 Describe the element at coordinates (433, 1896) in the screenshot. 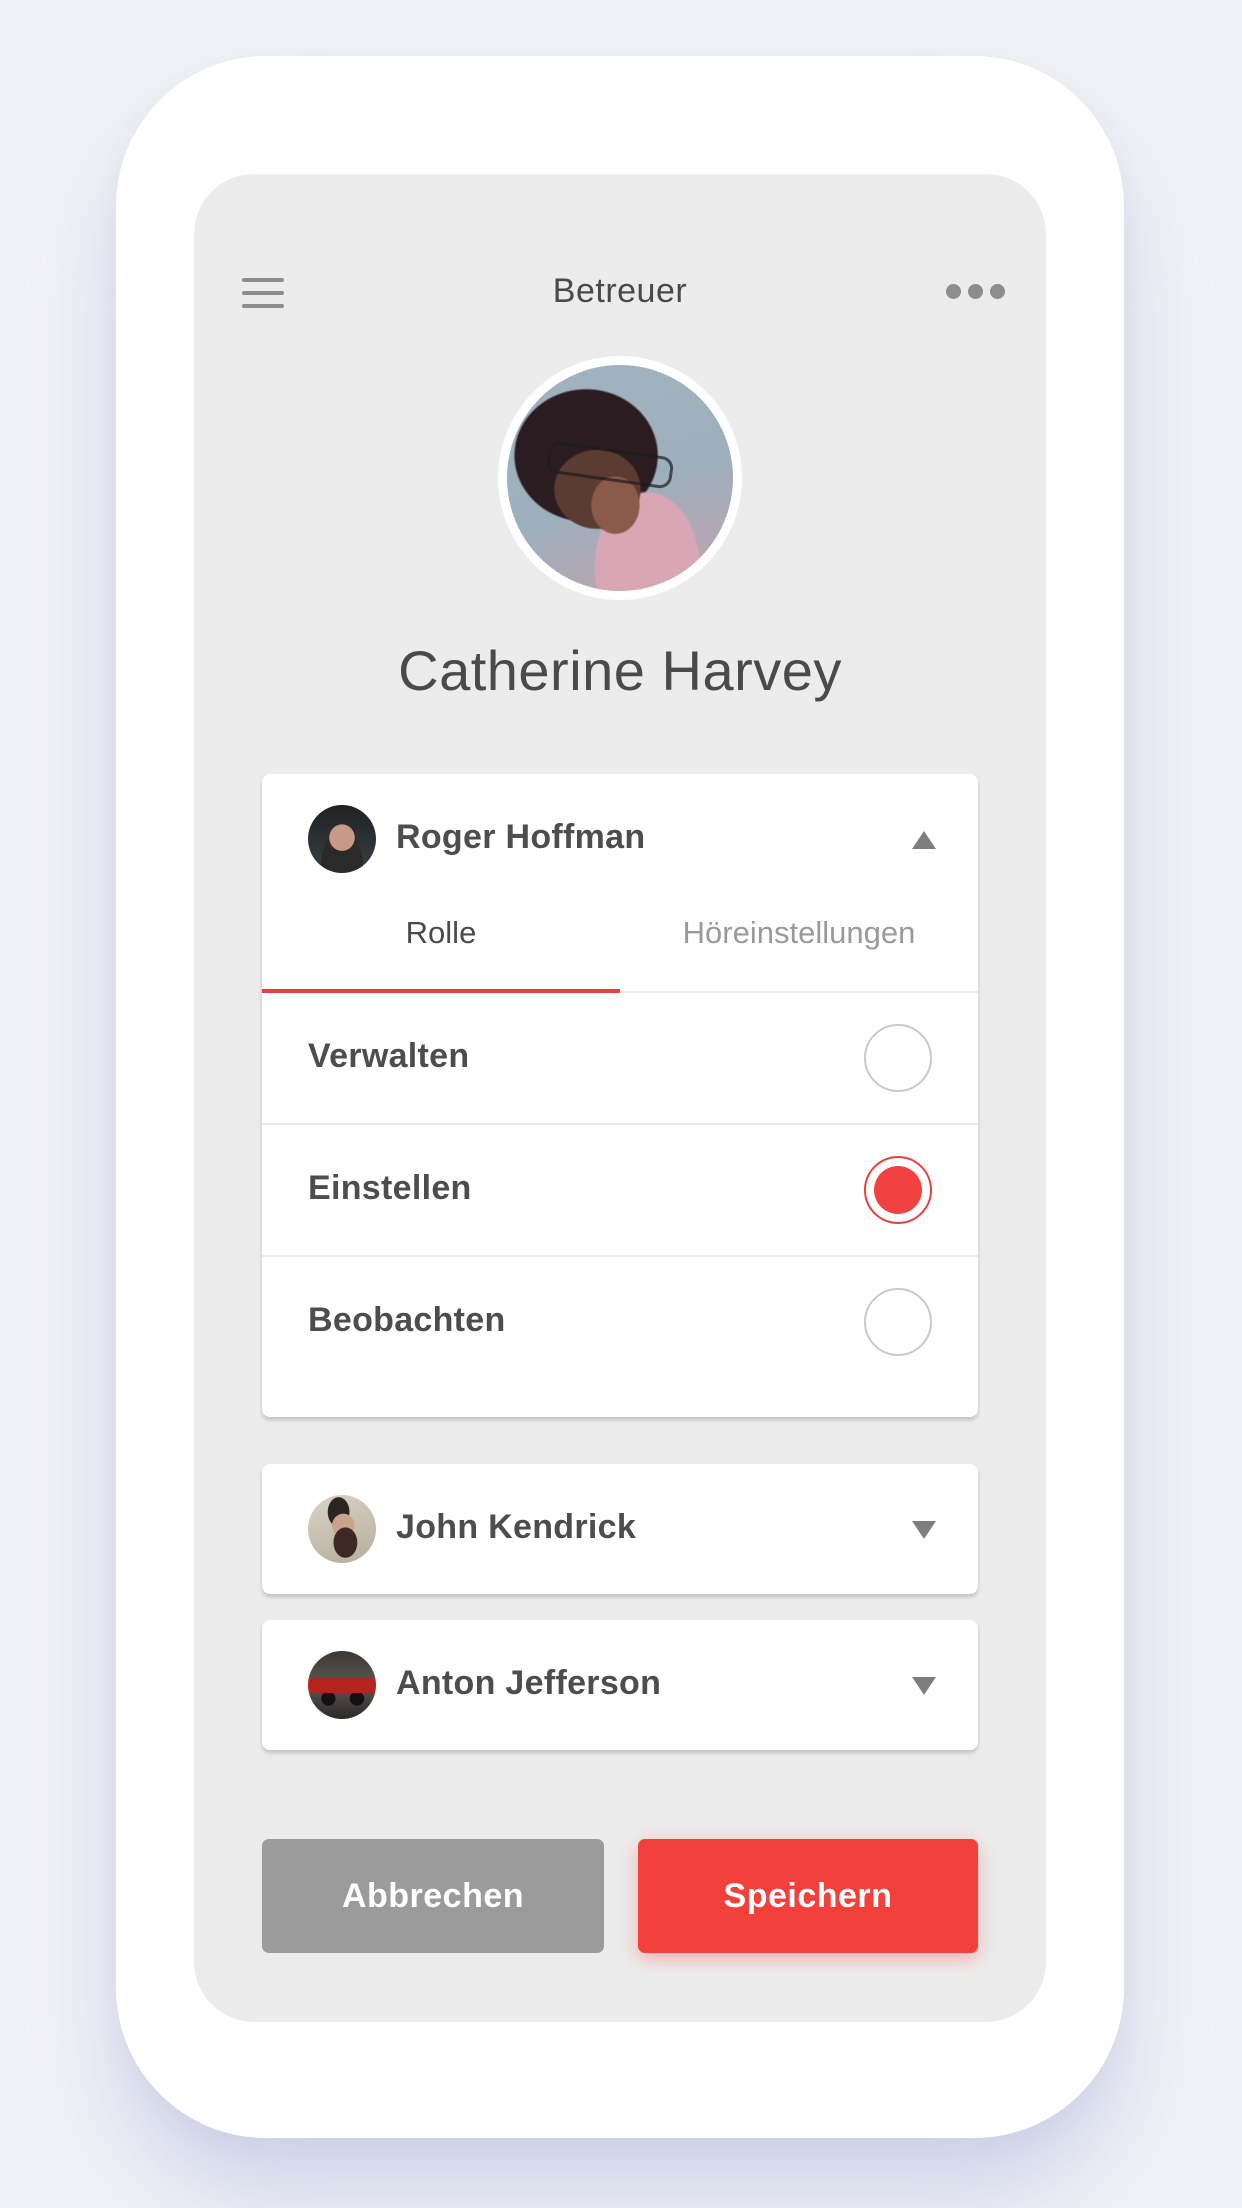

I see `cancel-button: Abbrechen` at that location.